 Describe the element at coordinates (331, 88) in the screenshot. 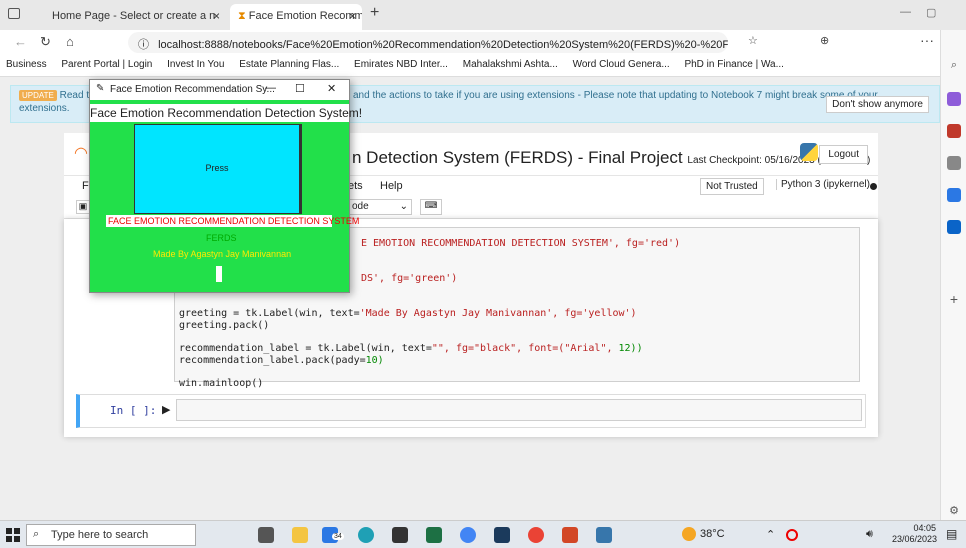

I see `close-icon: ✕` at that location.